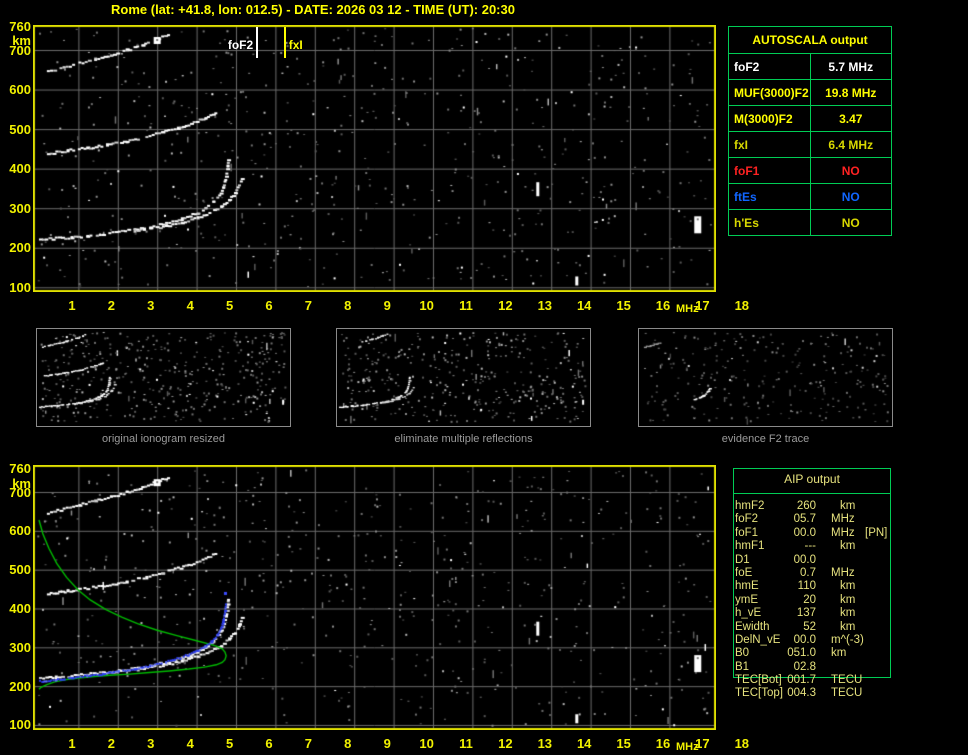 The width and height of the screenshot is (968, 755). I want to click on aip-row-hmE: hmE 110 km, so click(812, 586).